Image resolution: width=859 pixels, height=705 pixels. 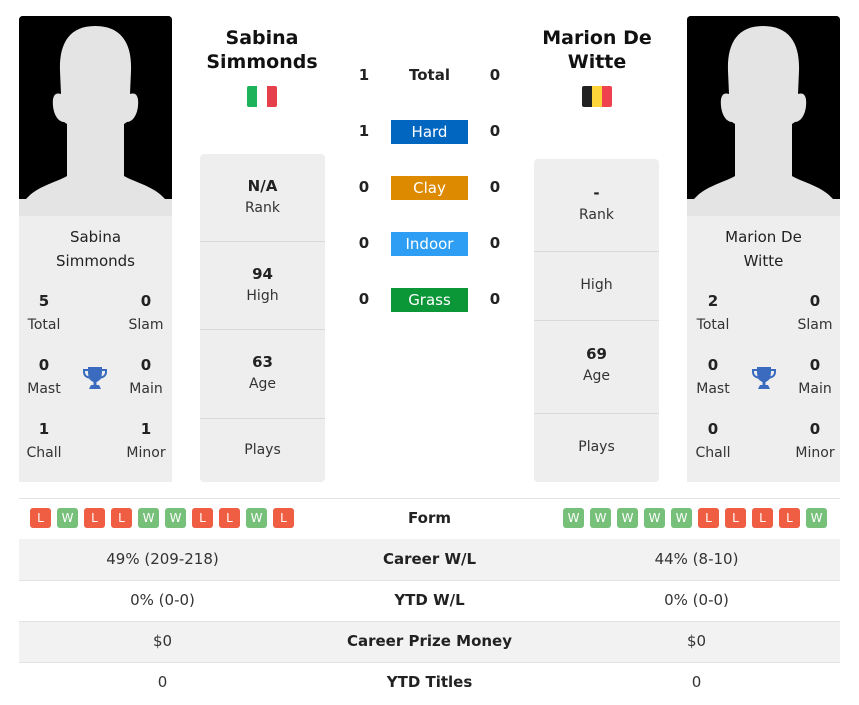 I want to click on player1-avatar, so click(x=95, y=116).